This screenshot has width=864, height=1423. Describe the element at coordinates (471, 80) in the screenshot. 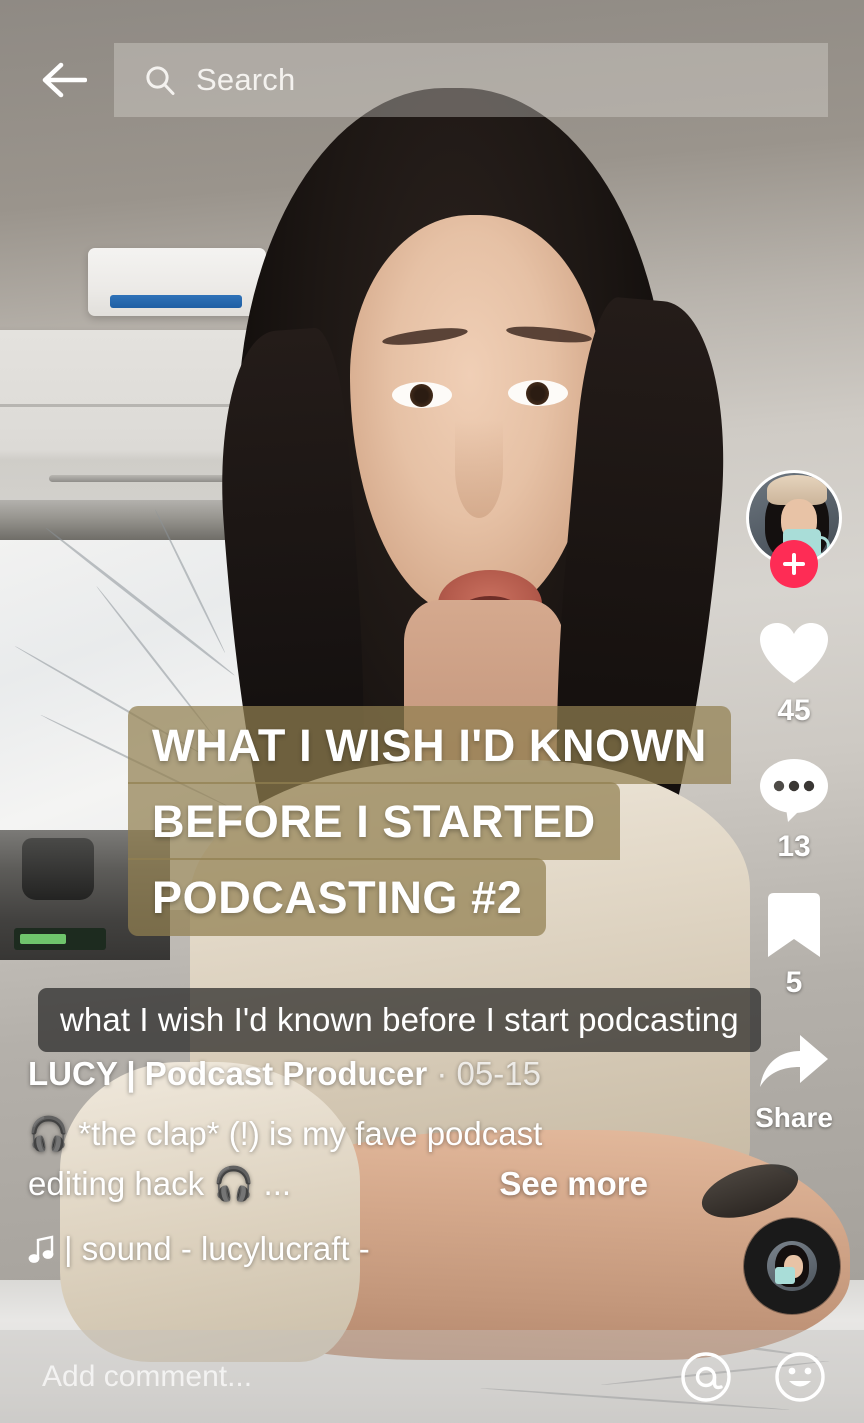

I see `search-input: Search` at that location.